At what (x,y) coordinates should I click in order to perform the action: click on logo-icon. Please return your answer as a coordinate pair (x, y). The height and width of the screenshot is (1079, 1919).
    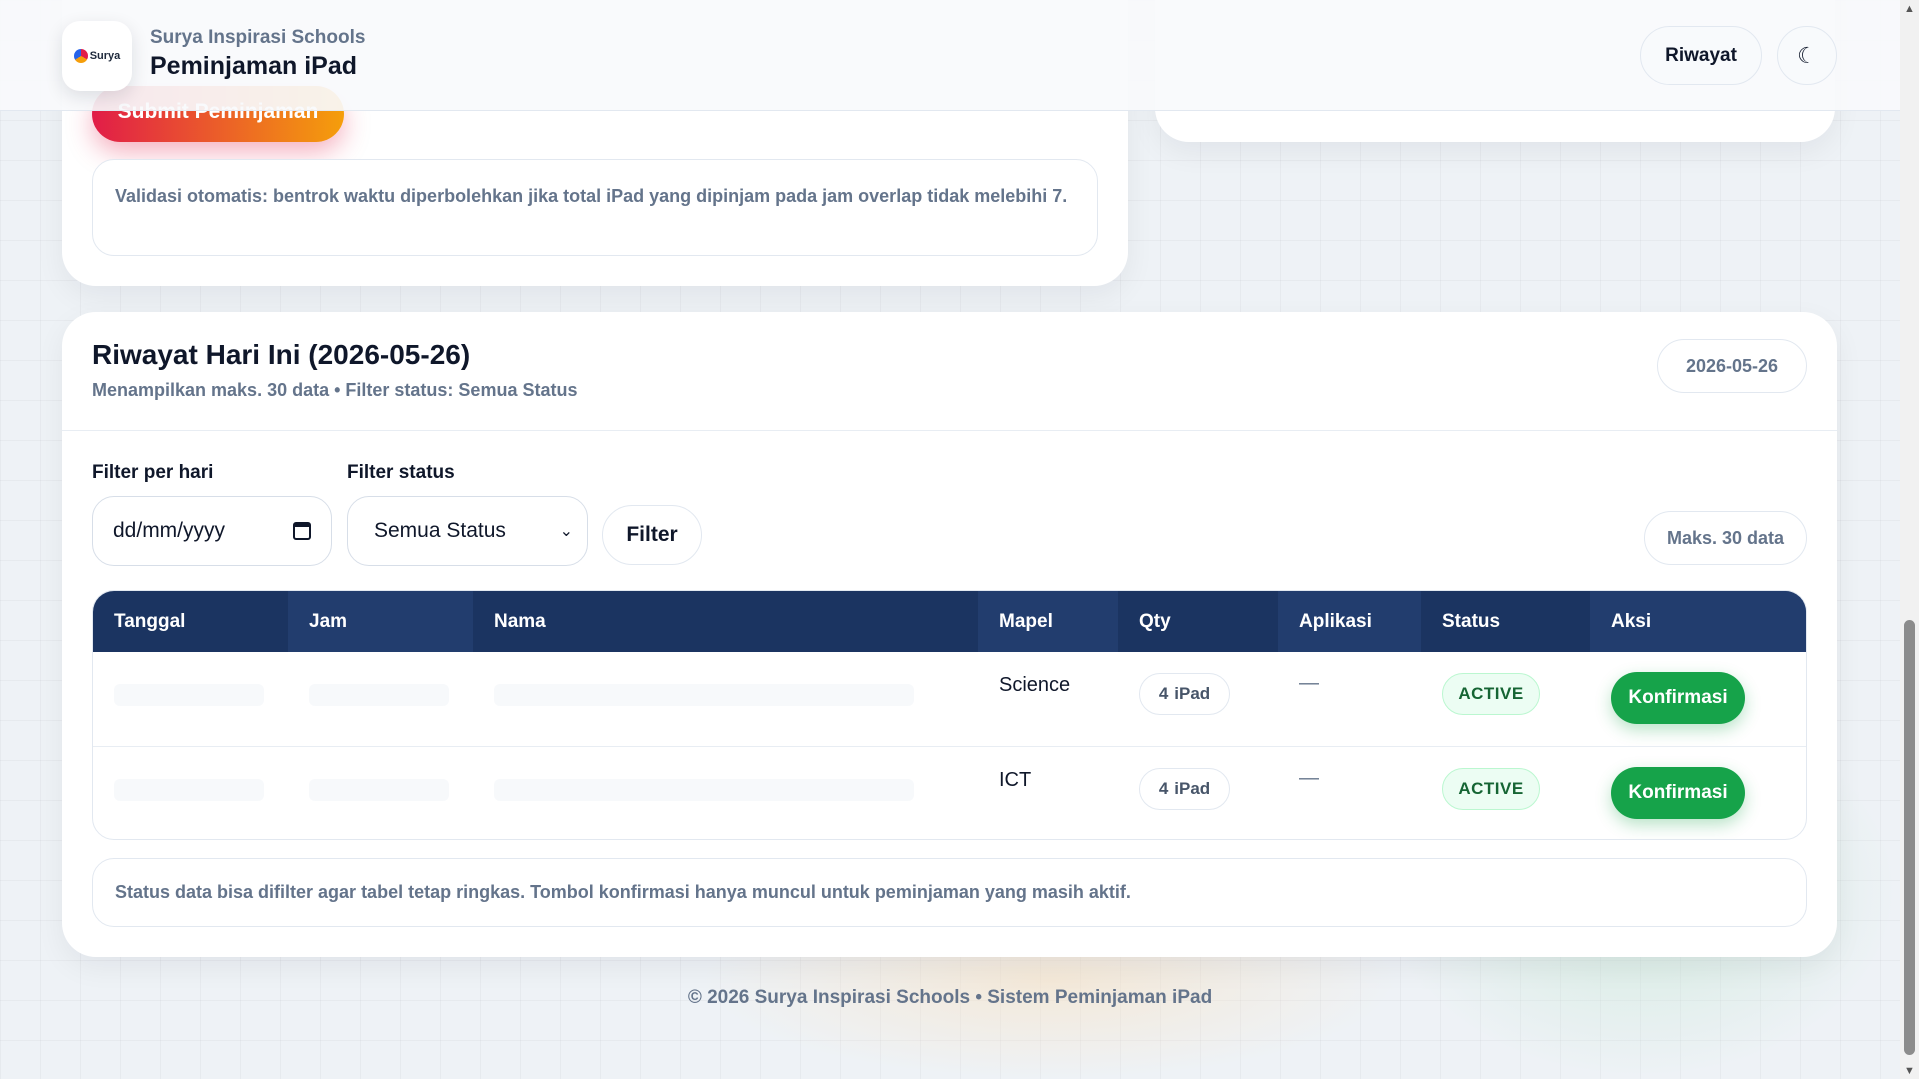
    Looking at the image, I should click on (80, 56).